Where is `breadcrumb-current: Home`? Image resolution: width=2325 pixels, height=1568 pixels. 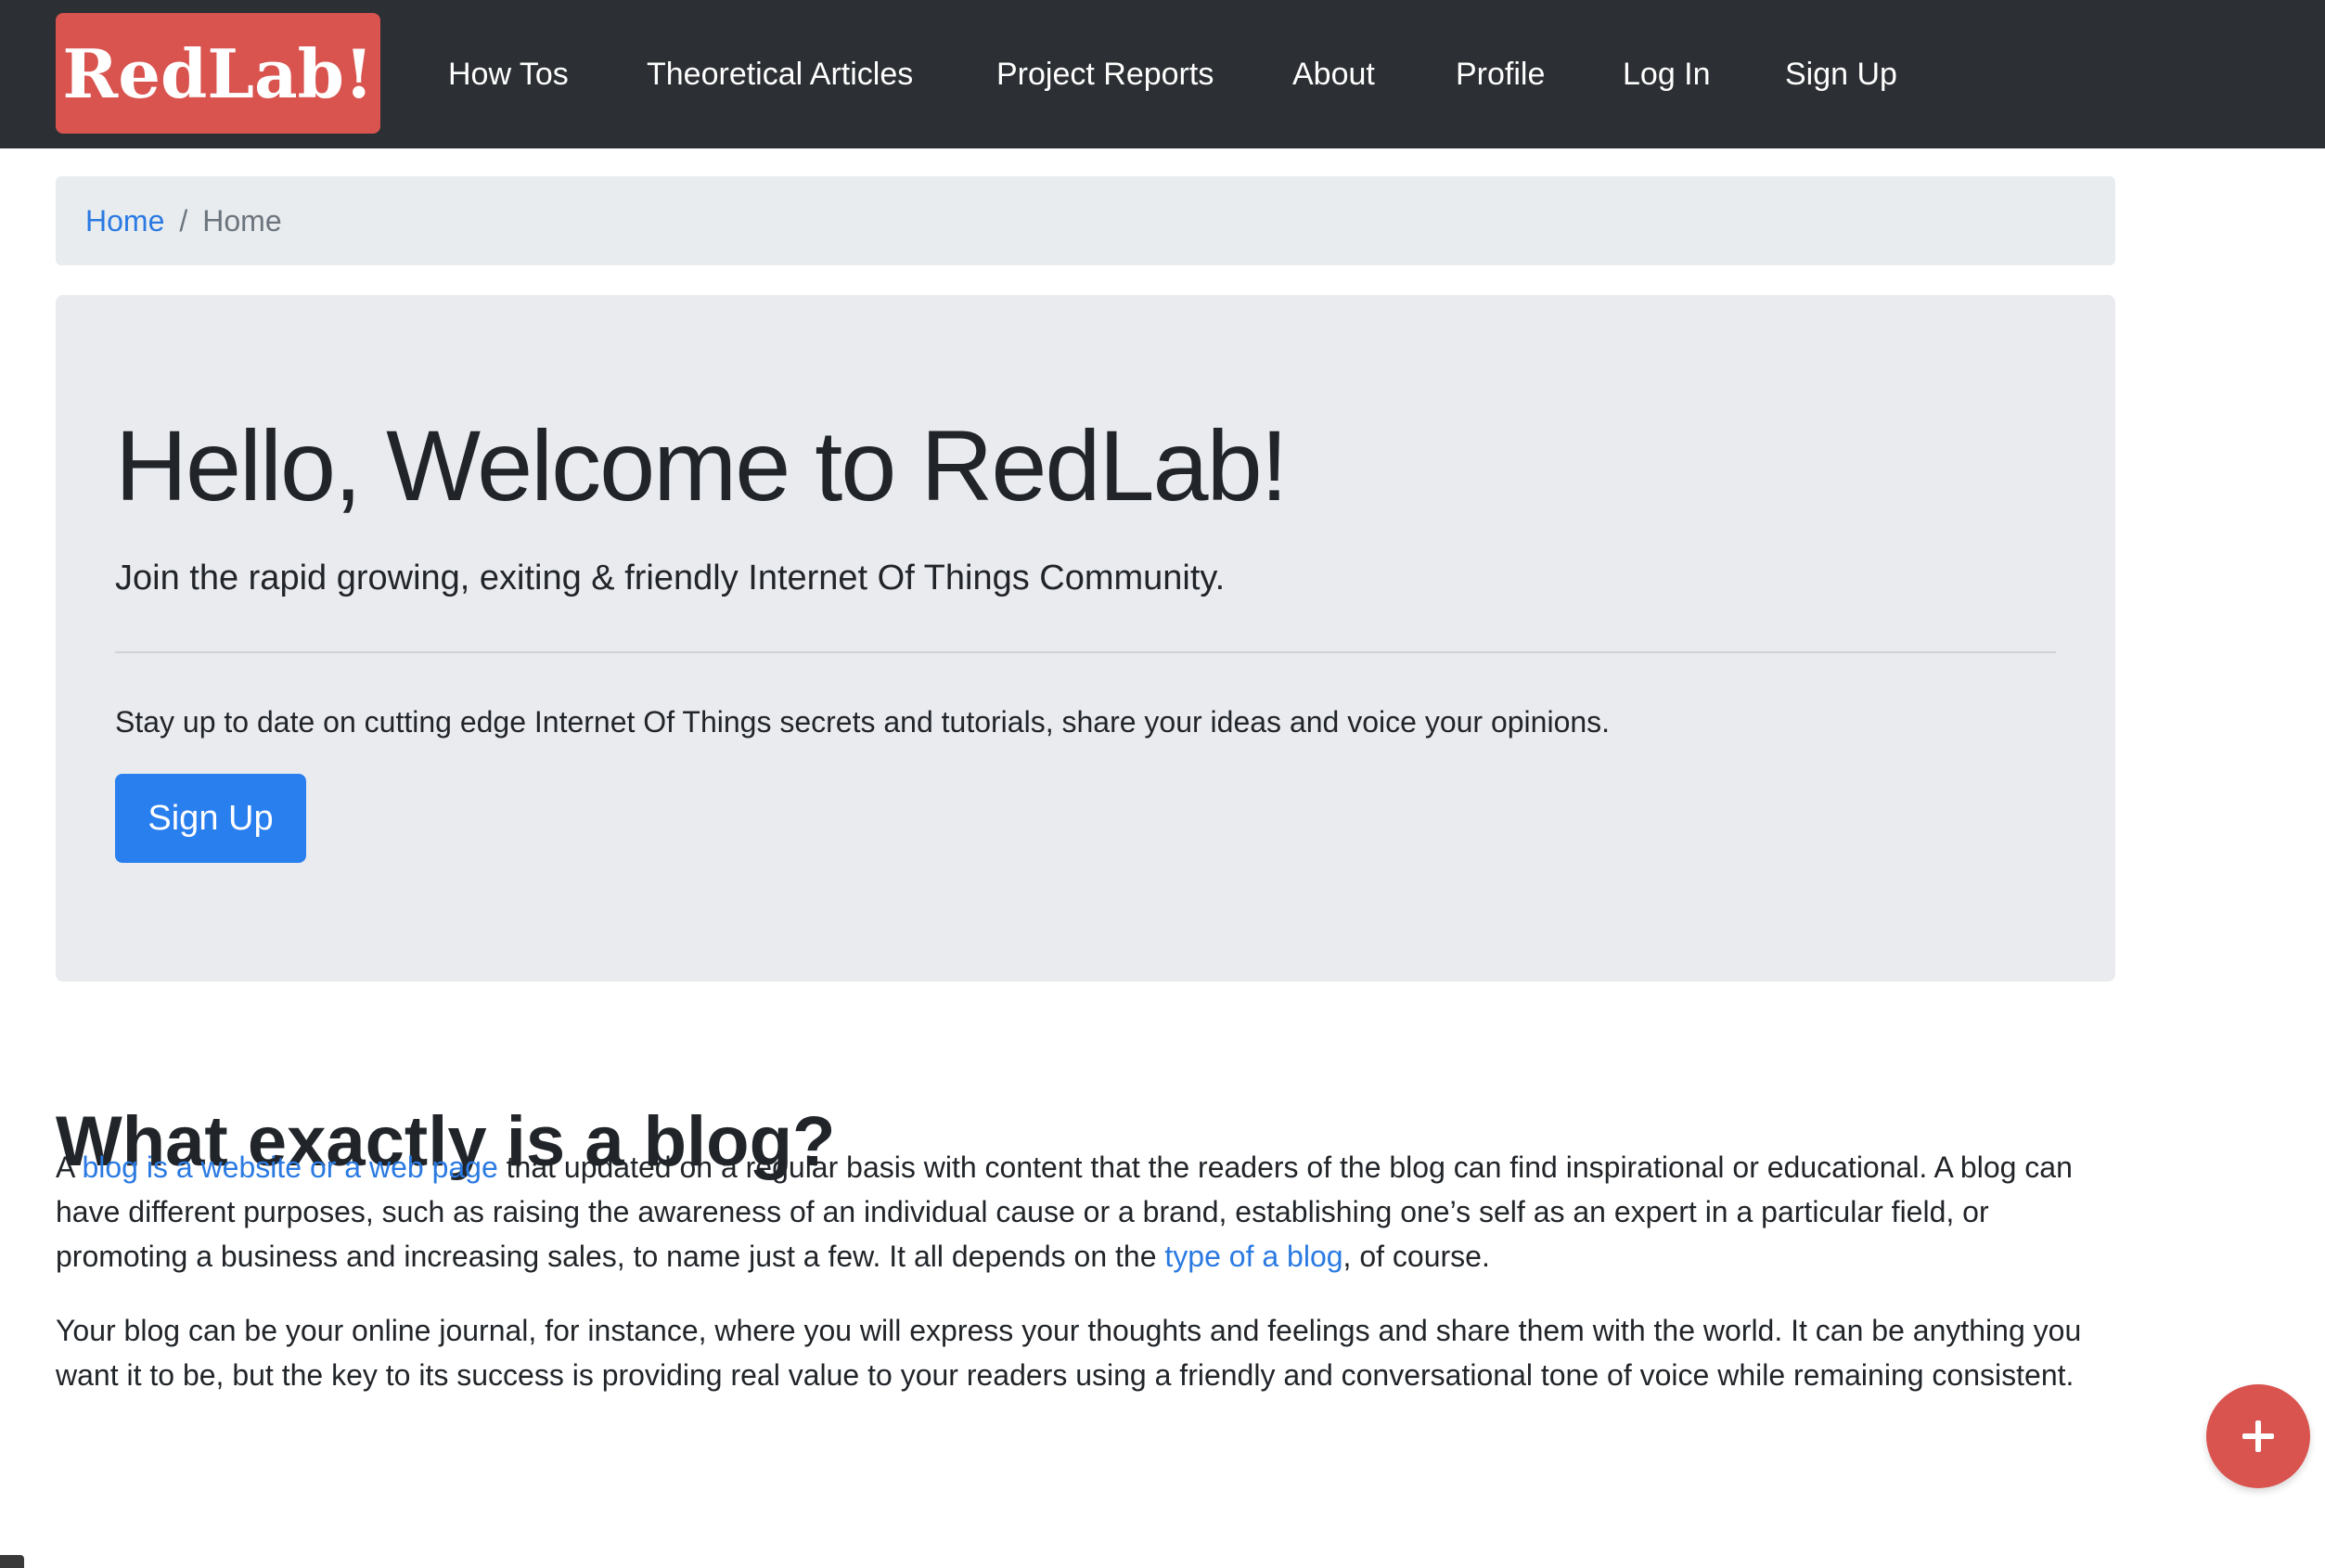 breadcrumb-current: Home is located at coordinates (242, 221).